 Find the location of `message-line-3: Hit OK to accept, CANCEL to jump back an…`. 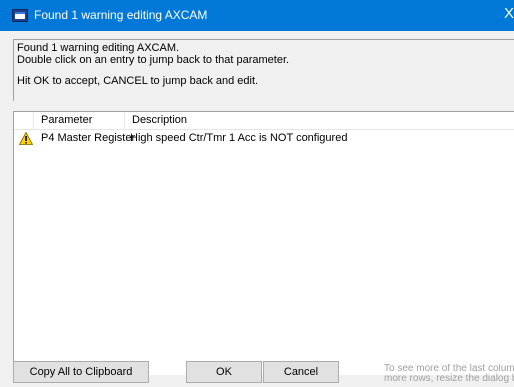

message-line-3: Hit OK to accept, CANCEL to jump back an… is located at coordinates (138, 81).